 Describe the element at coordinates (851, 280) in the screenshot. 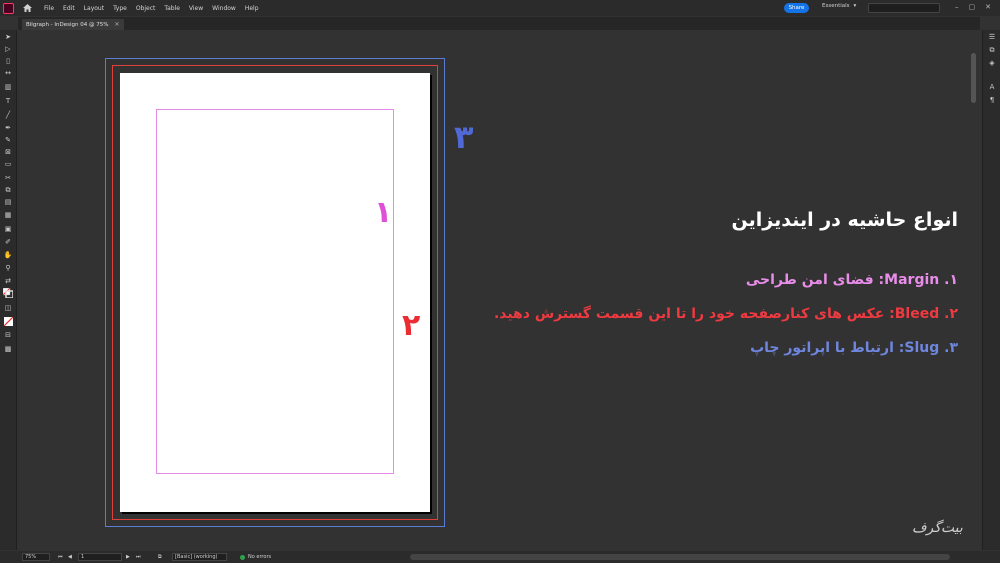

I see `info-line-margin: ۱. Margin: فضای امن طراحی` at that location.